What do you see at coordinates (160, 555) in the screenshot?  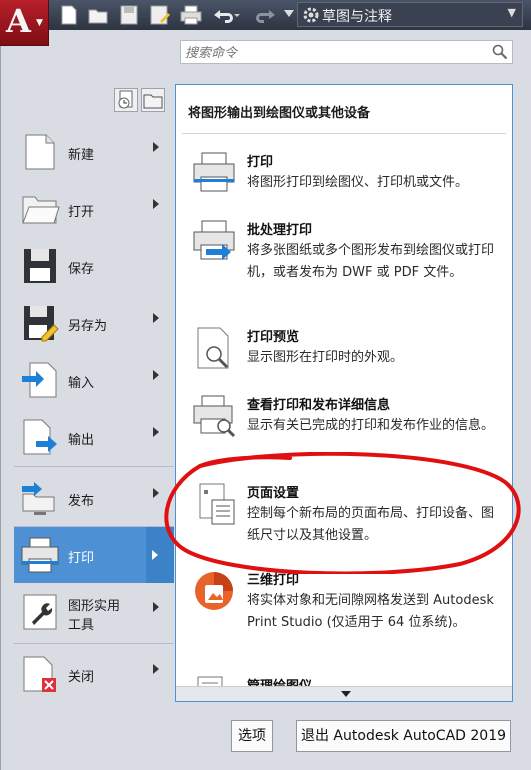 I see `submenu-arrow-zone` at bounding box center [160, 555].